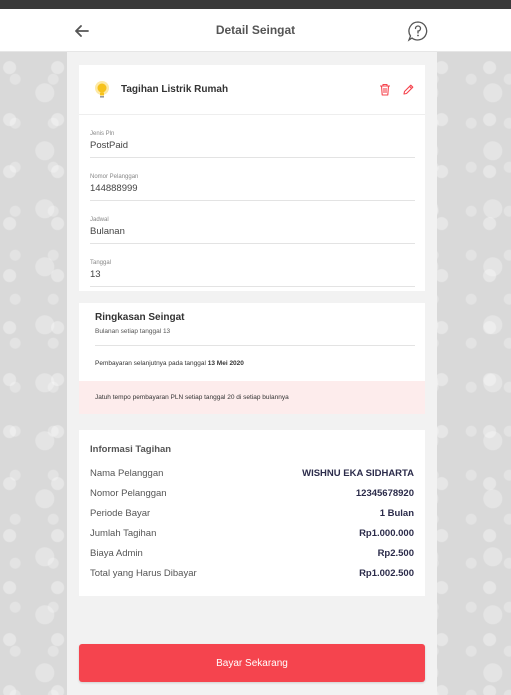 The image size is (511, 695). Describe the element at coordinates (114, 188) in the screenshot. I see `field-value: 144888999` at that location.